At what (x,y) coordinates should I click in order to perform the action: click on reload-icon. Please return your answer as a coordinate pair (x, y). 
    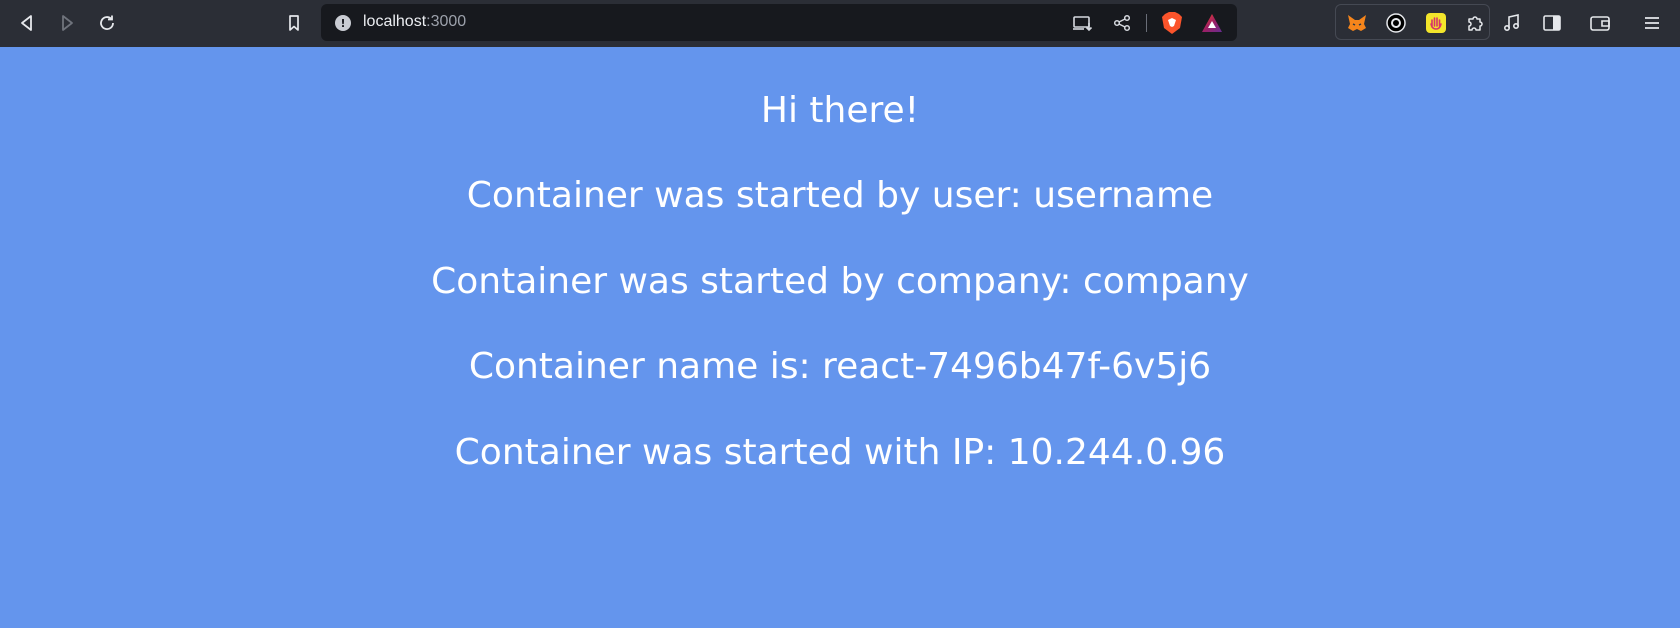
    Looking at the image, I should click on (107, 23).